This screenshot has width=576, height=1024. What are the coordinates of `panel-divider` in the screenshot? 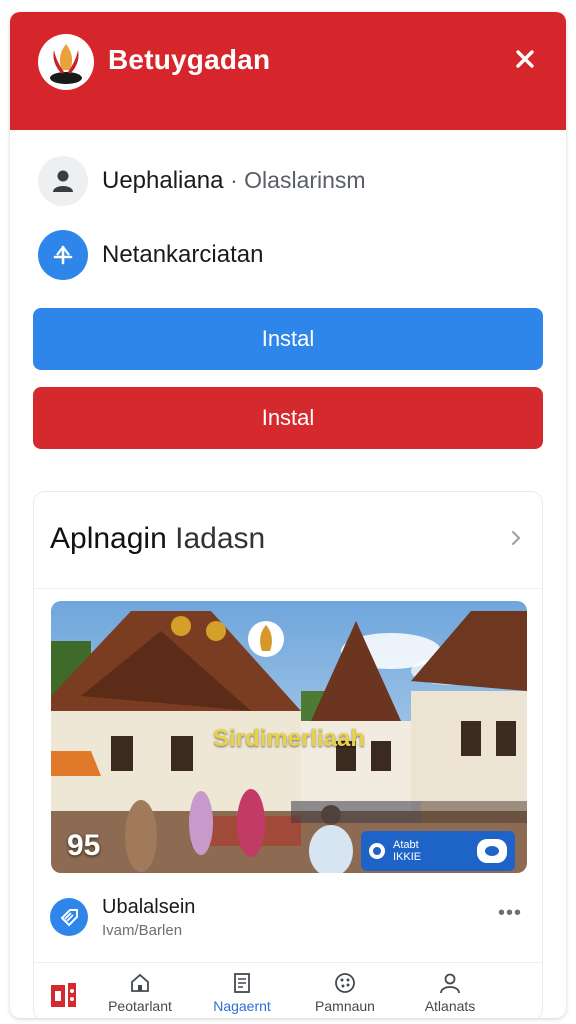 It's located at (288, 588).